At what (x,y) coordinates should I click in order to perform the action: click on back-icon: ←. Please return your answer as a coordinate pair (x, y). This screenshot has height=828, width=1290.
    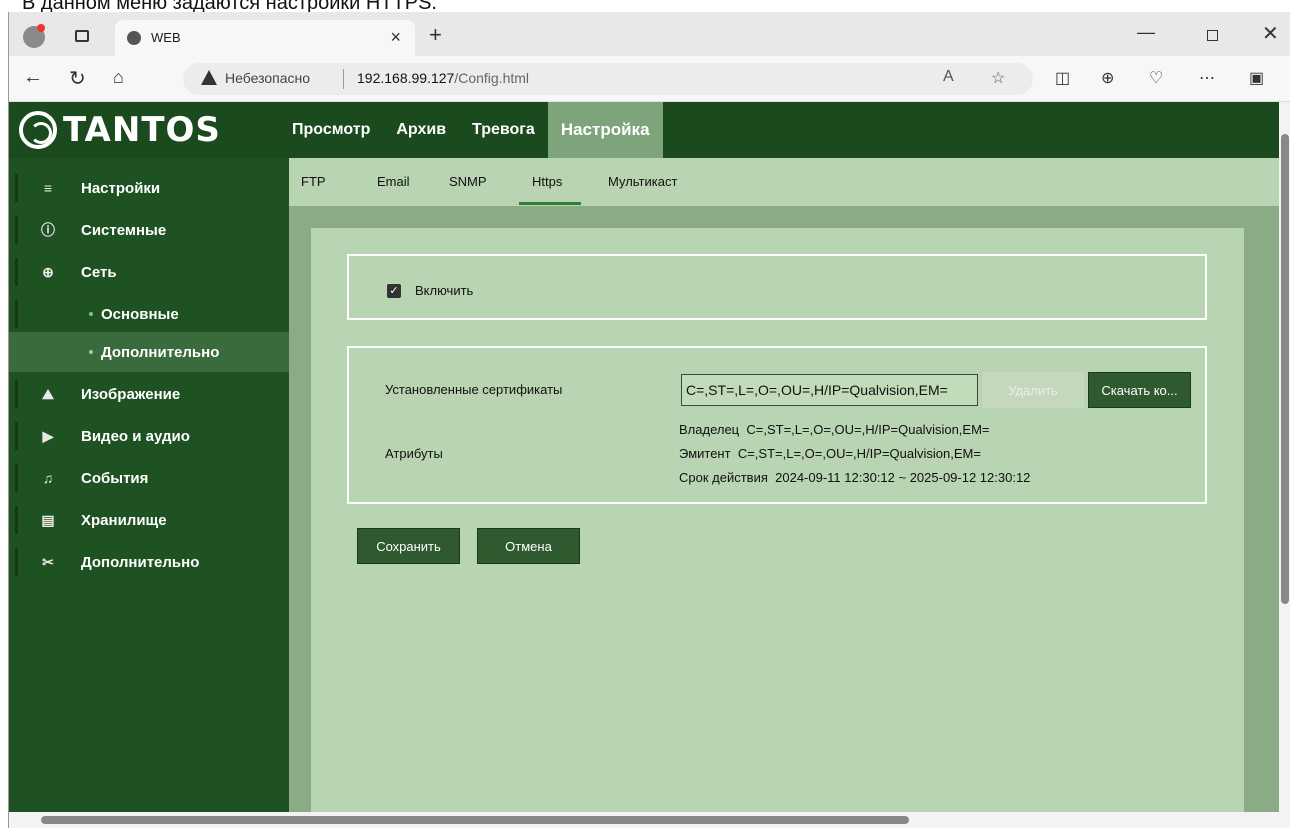
    Looking at the image, I should click on (33, 77).